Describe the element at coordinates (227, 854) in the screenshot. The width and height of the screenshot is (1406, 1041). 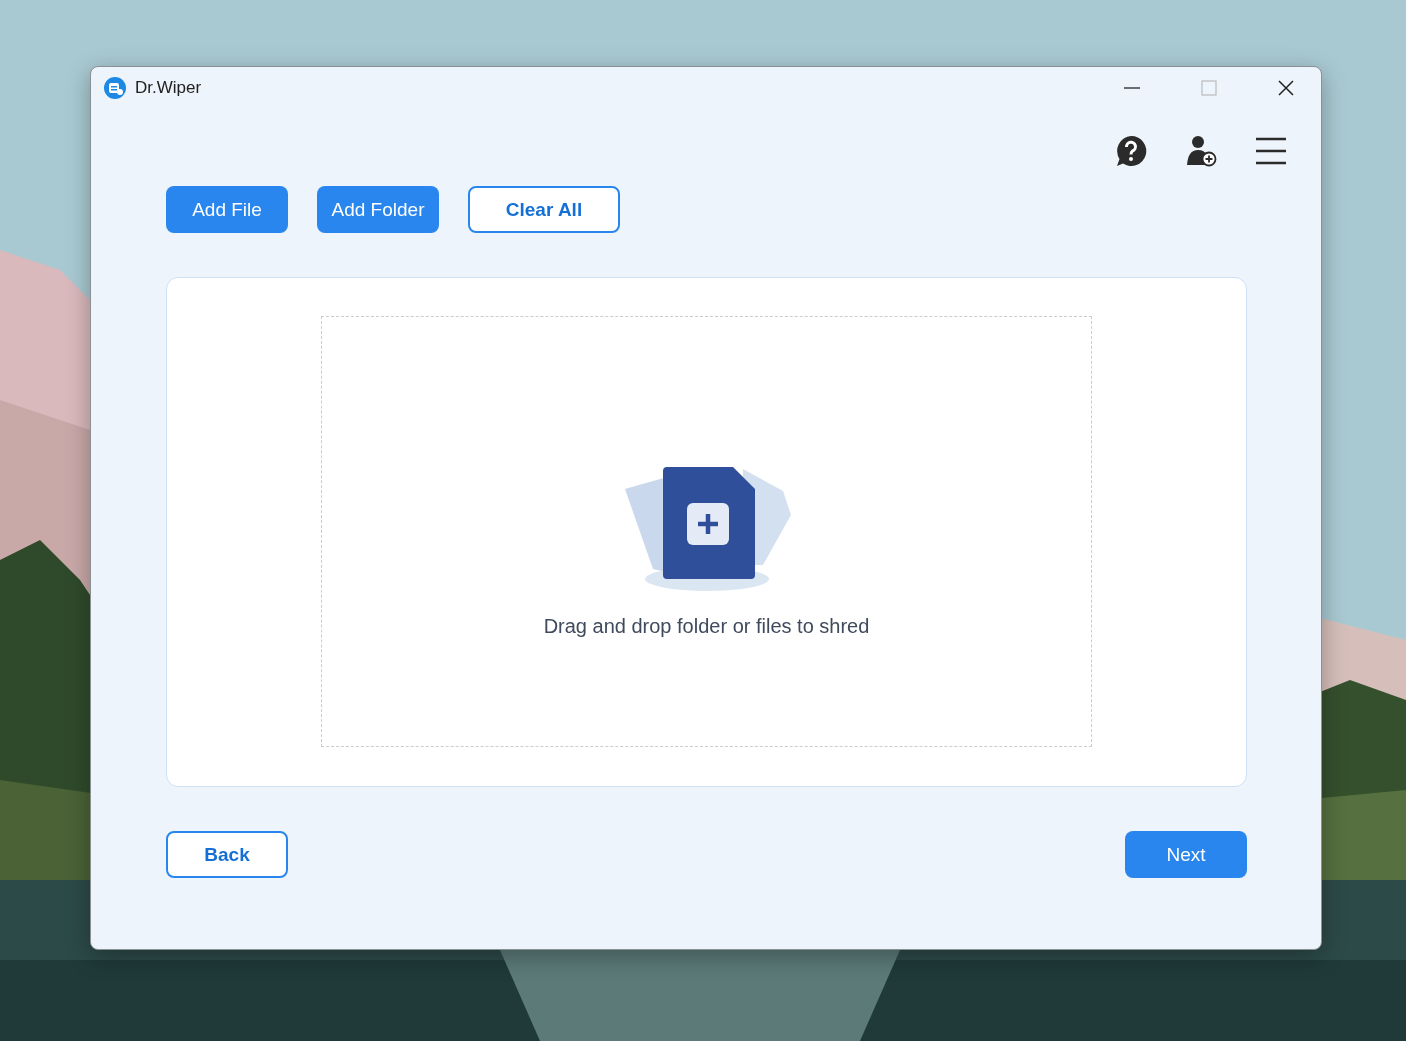
I see `nav-button: Back` at that location.